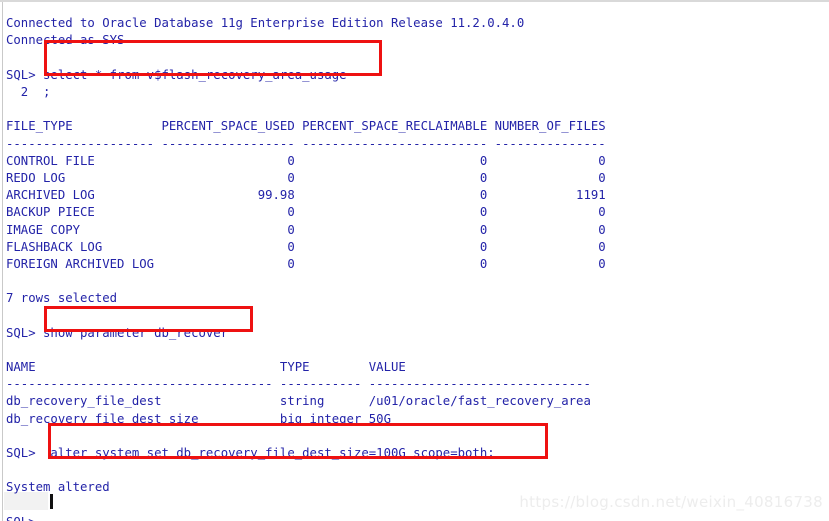  Describe the element at coordinates (206, 367) in the screenshot. I see `terminal-line: NAME TYPE VALUE` at that location.